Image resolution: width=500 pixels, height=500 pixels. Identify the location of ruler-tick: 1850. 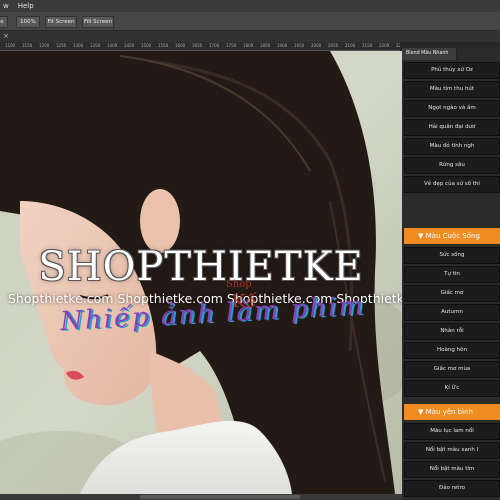
(265, 45).